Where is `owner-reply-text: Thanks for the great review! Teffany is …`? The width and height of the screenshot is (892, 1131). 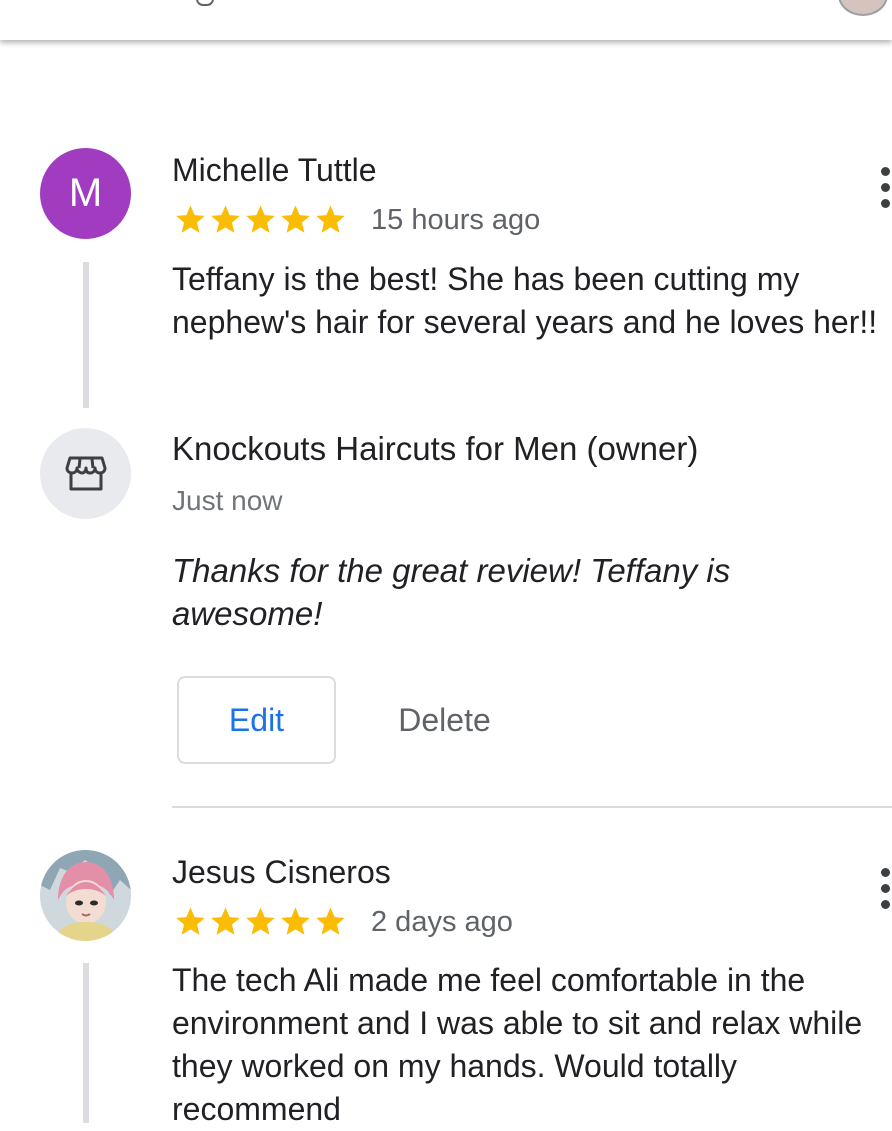
owner-reply-text: Thanks for the great review! Teffany is … is located at coordinates (451, 592).